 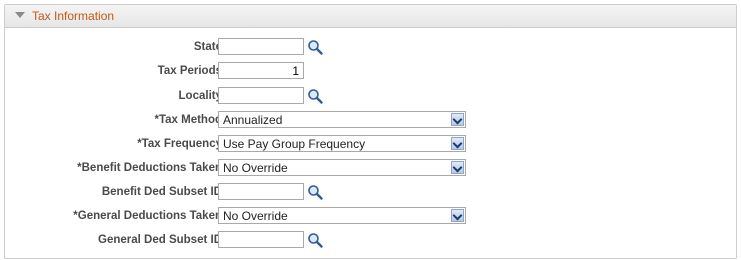 I want to click on benefit-ded-subset-id-input, so click(x=261, y=191).